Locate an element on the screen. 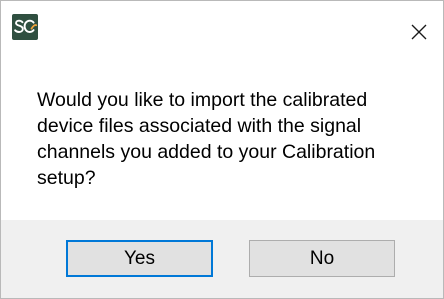 The height and width of the screenshot is (299, 444). no-button: No is located at coordinates (322, 258).